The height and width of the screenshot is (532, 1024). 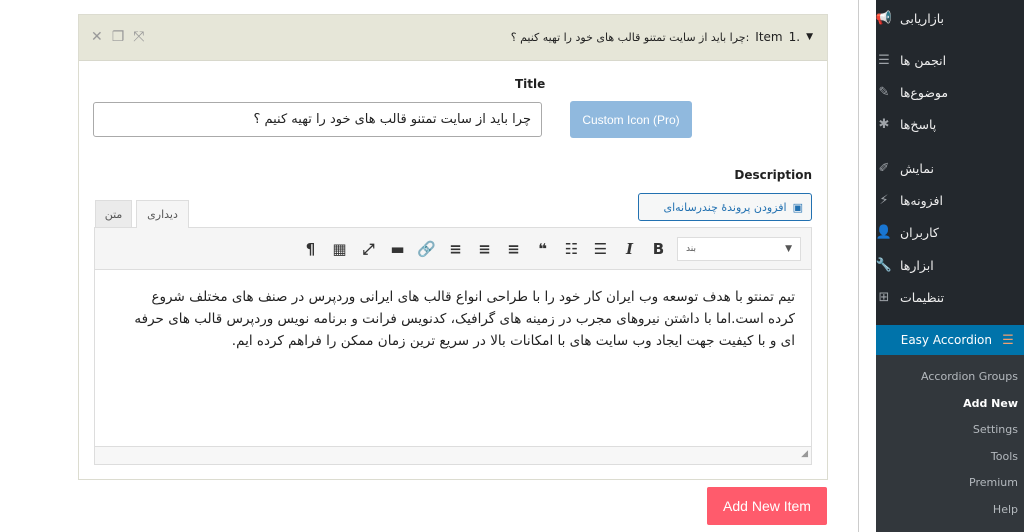 I want to click on megaphone-icon: 📢, so click(x=883, y=18).